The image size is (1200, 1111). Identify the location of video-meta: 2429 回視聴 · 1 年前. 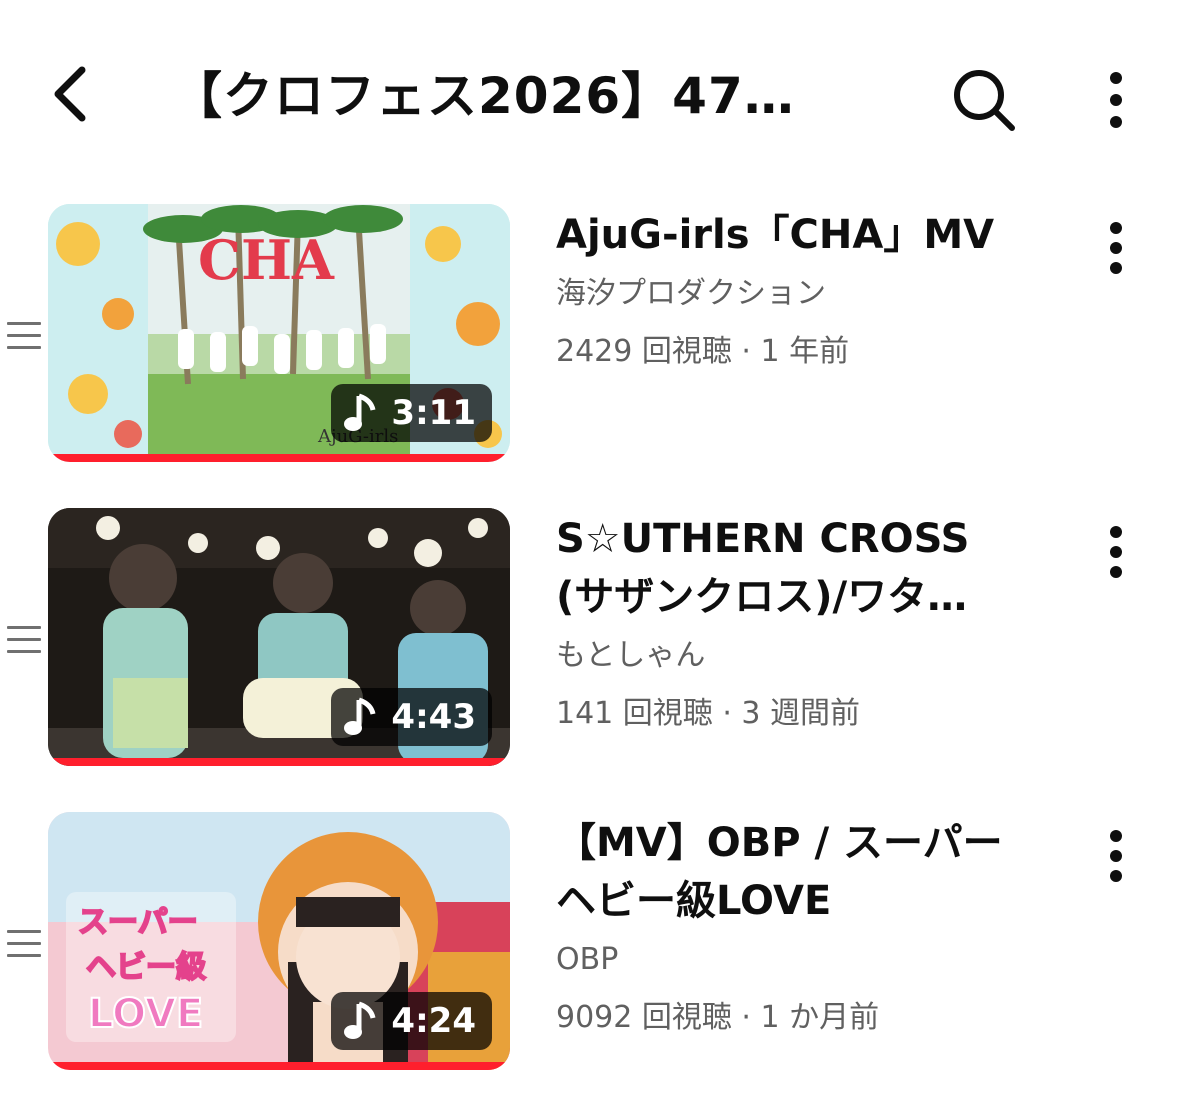
(703, 351).